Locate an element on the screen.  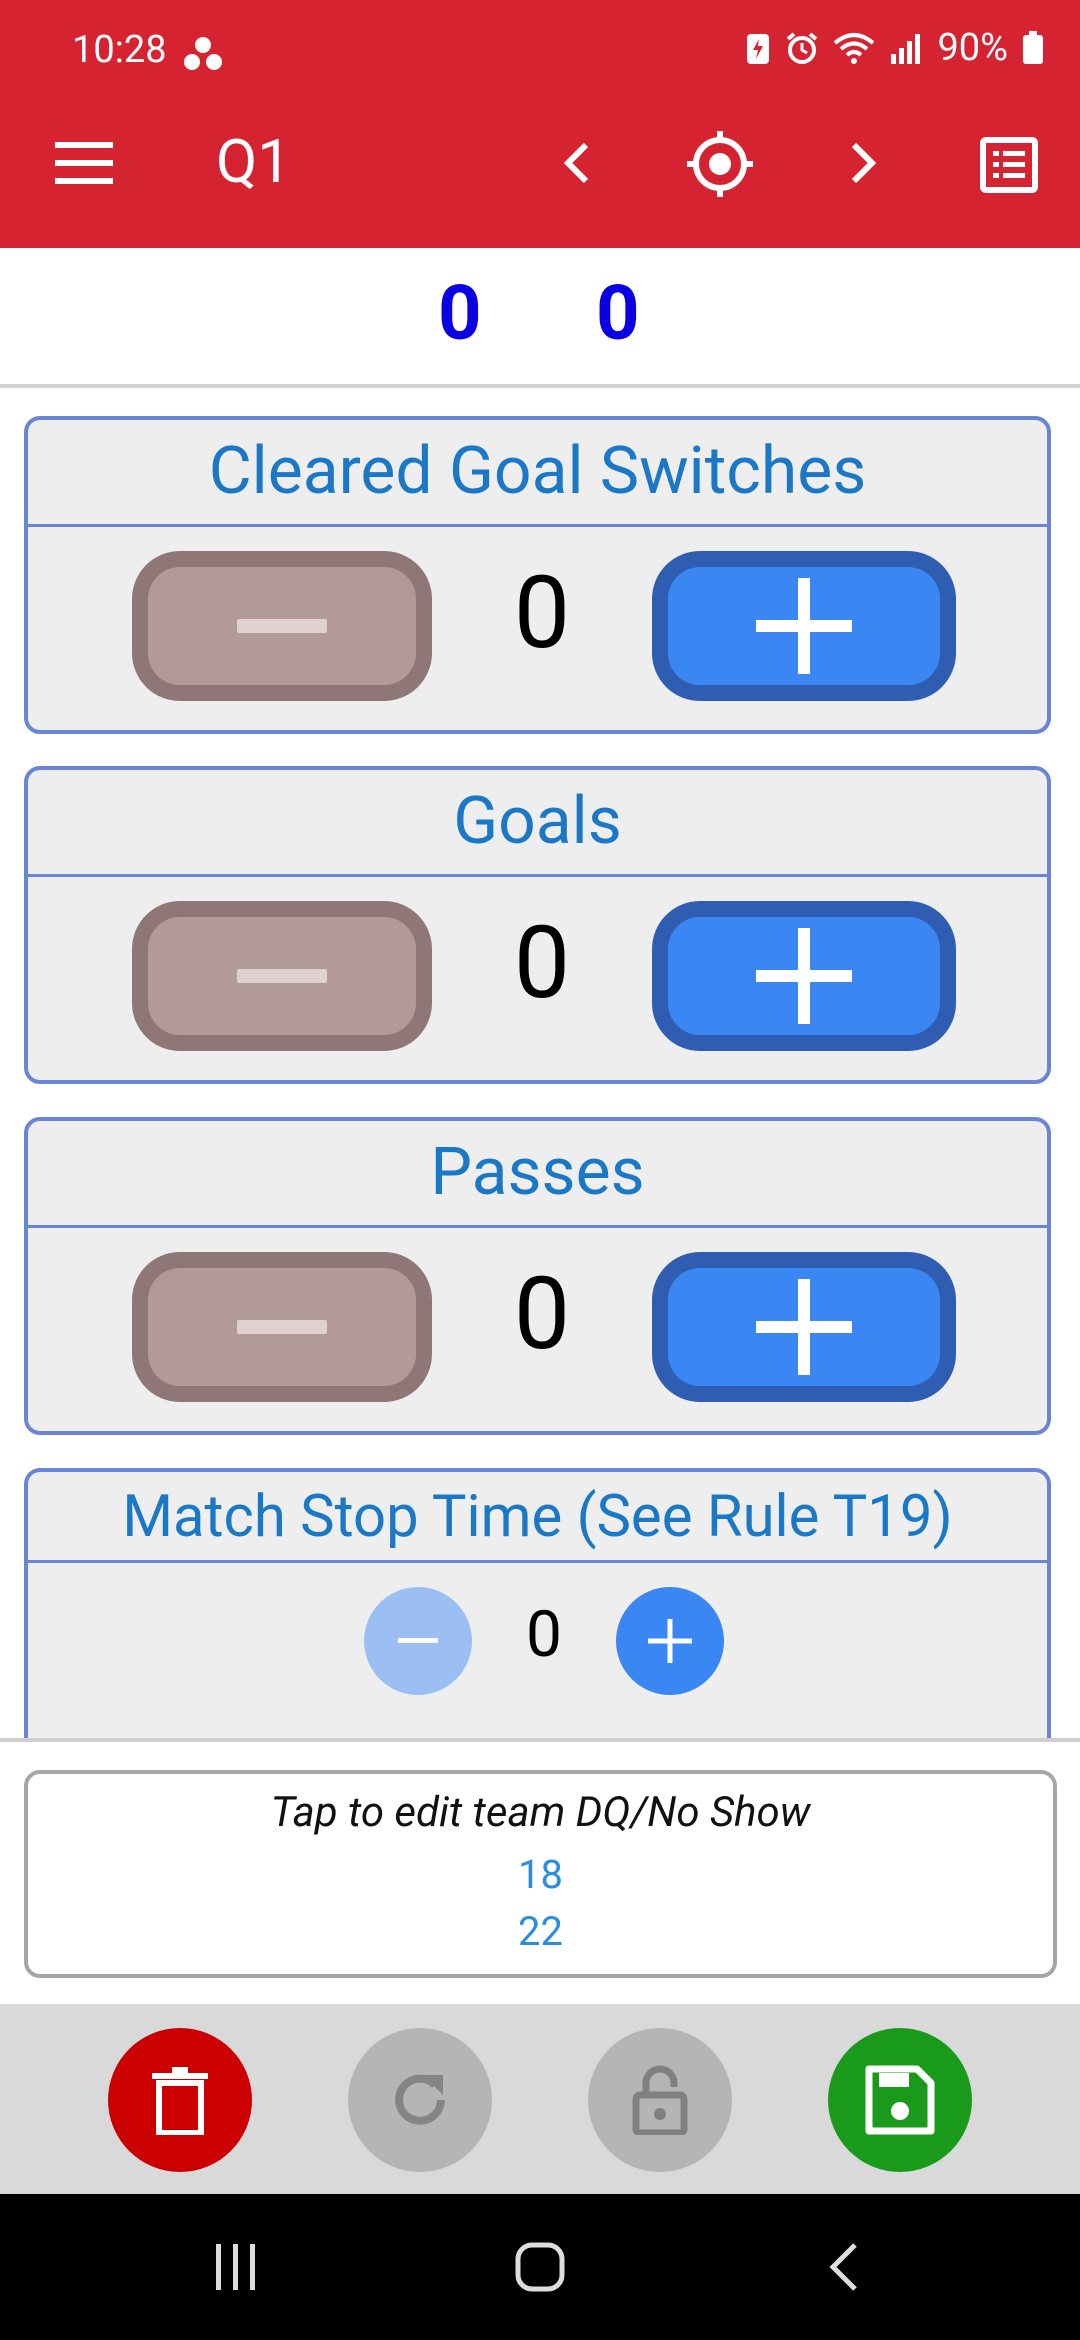
battery-saver-icon is located at coordinates (758, 49).